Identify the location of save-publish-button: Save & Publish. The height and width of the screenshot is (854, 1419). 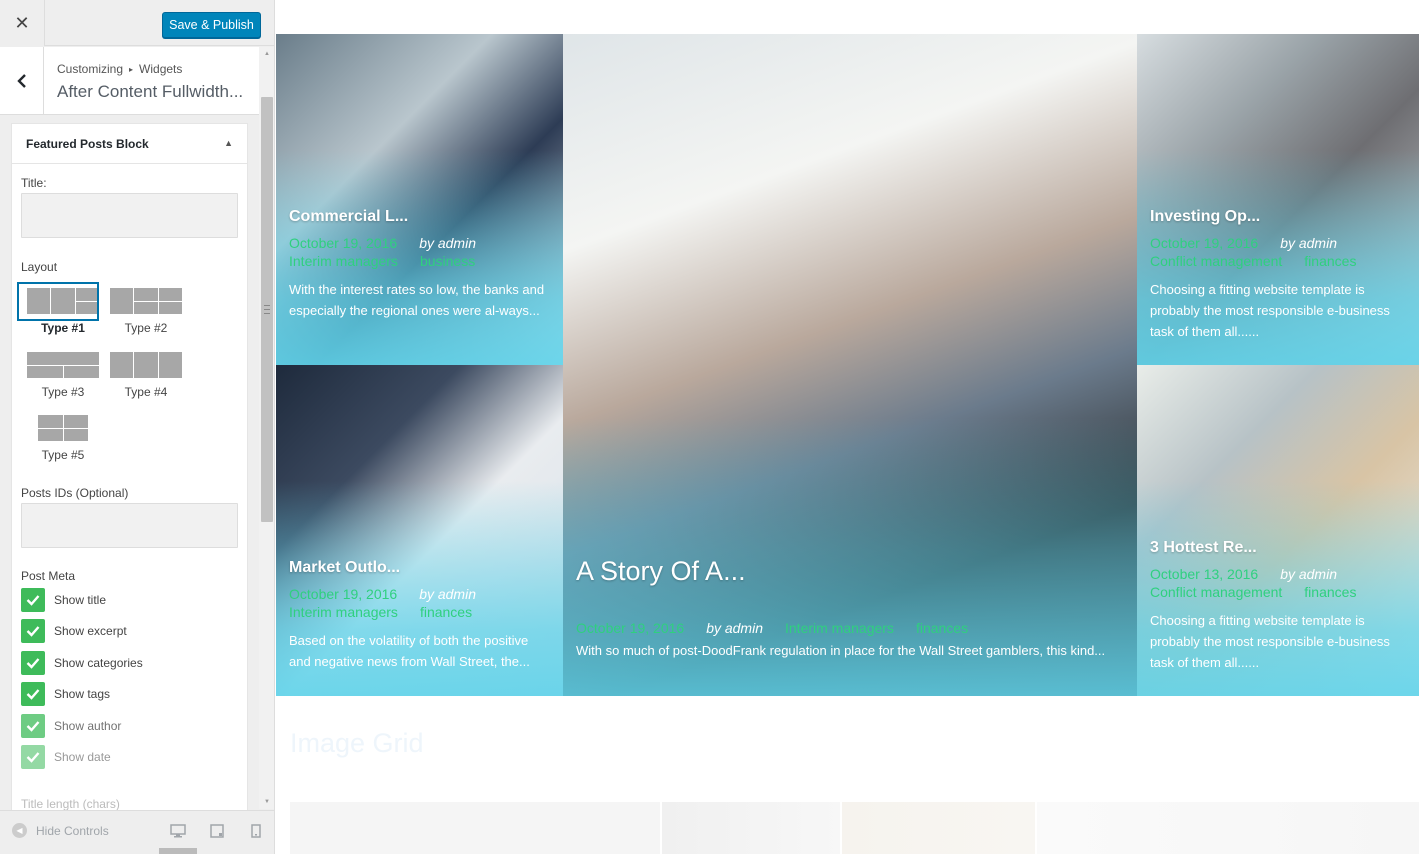
(211, 25).